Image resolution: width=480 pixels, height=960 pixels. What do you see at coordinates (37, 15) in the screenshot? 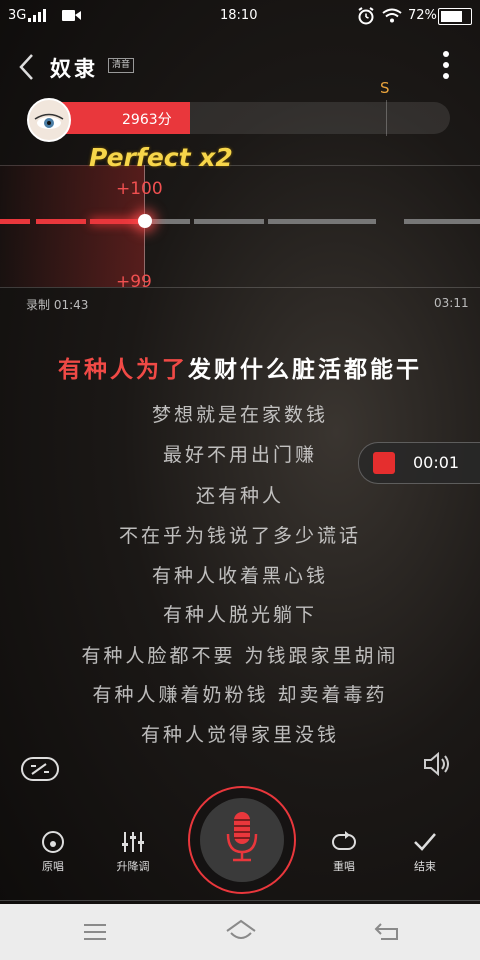
I see `signal-icon` at bounding box center [37, 15].